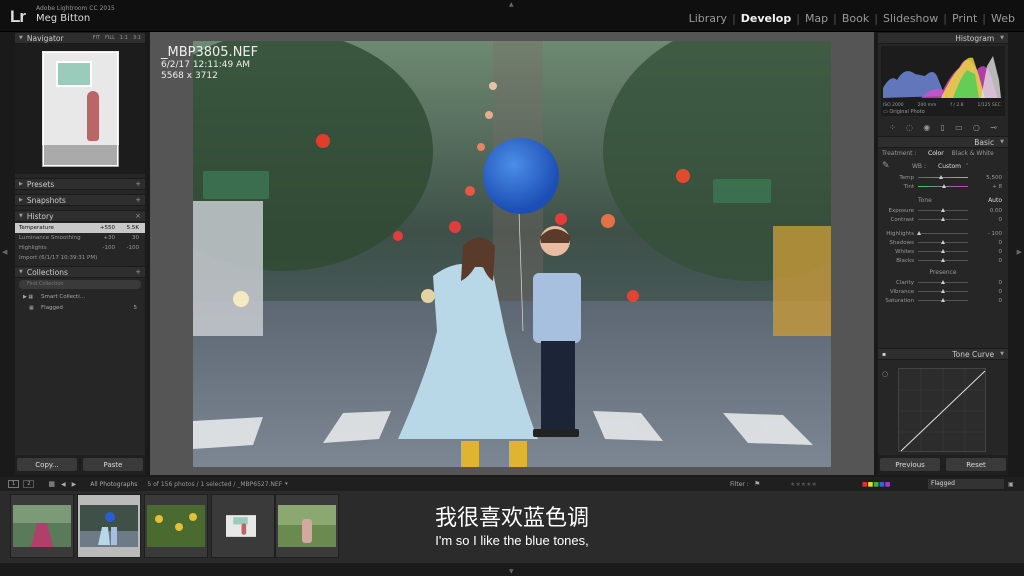 Image resolution: width=1024 pixels, height=576 pixels. What do you see at coordinates (885, 374) in the screenshot?
I see `target-adjust-icon: ○` at bounding box center [885, 374].